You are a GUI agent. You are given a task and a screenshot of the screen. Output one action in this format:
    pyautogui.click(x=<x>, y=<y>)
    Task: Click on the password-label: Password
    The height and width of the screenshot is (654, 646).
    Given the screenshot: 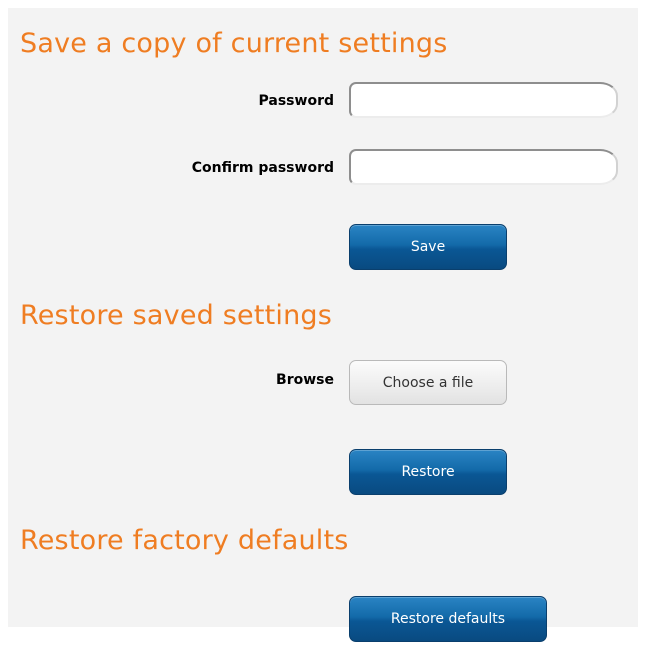 What is the action you would take?
    pyautogui.click(x=296, y=101)
    